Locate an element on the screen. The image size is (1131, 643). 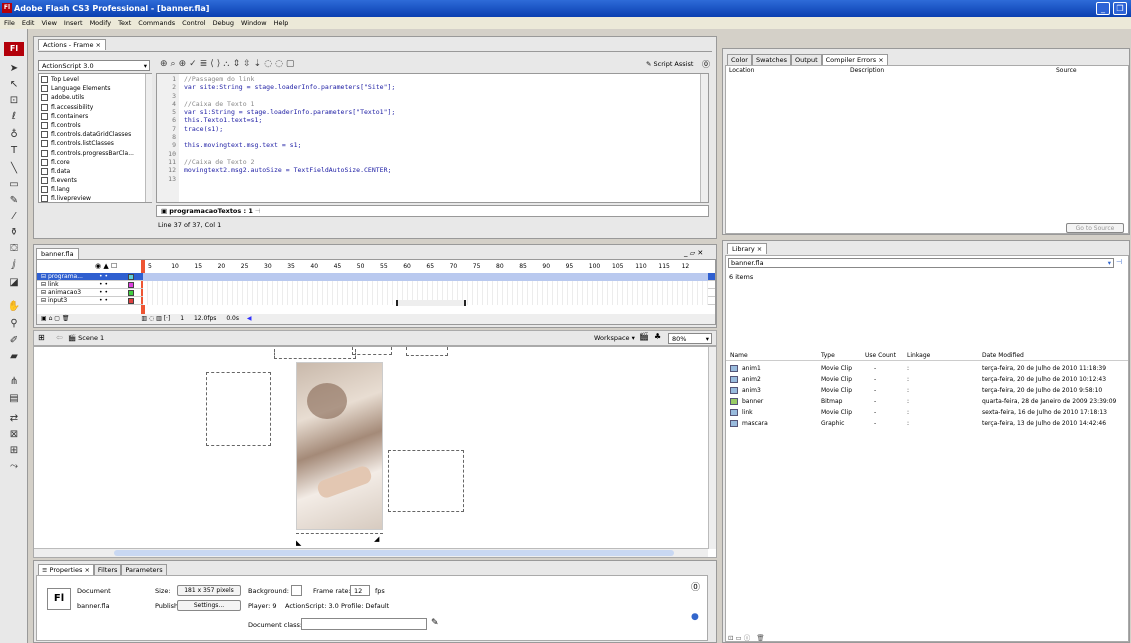
tab-library: Library × is located at coordinates (747, 248).